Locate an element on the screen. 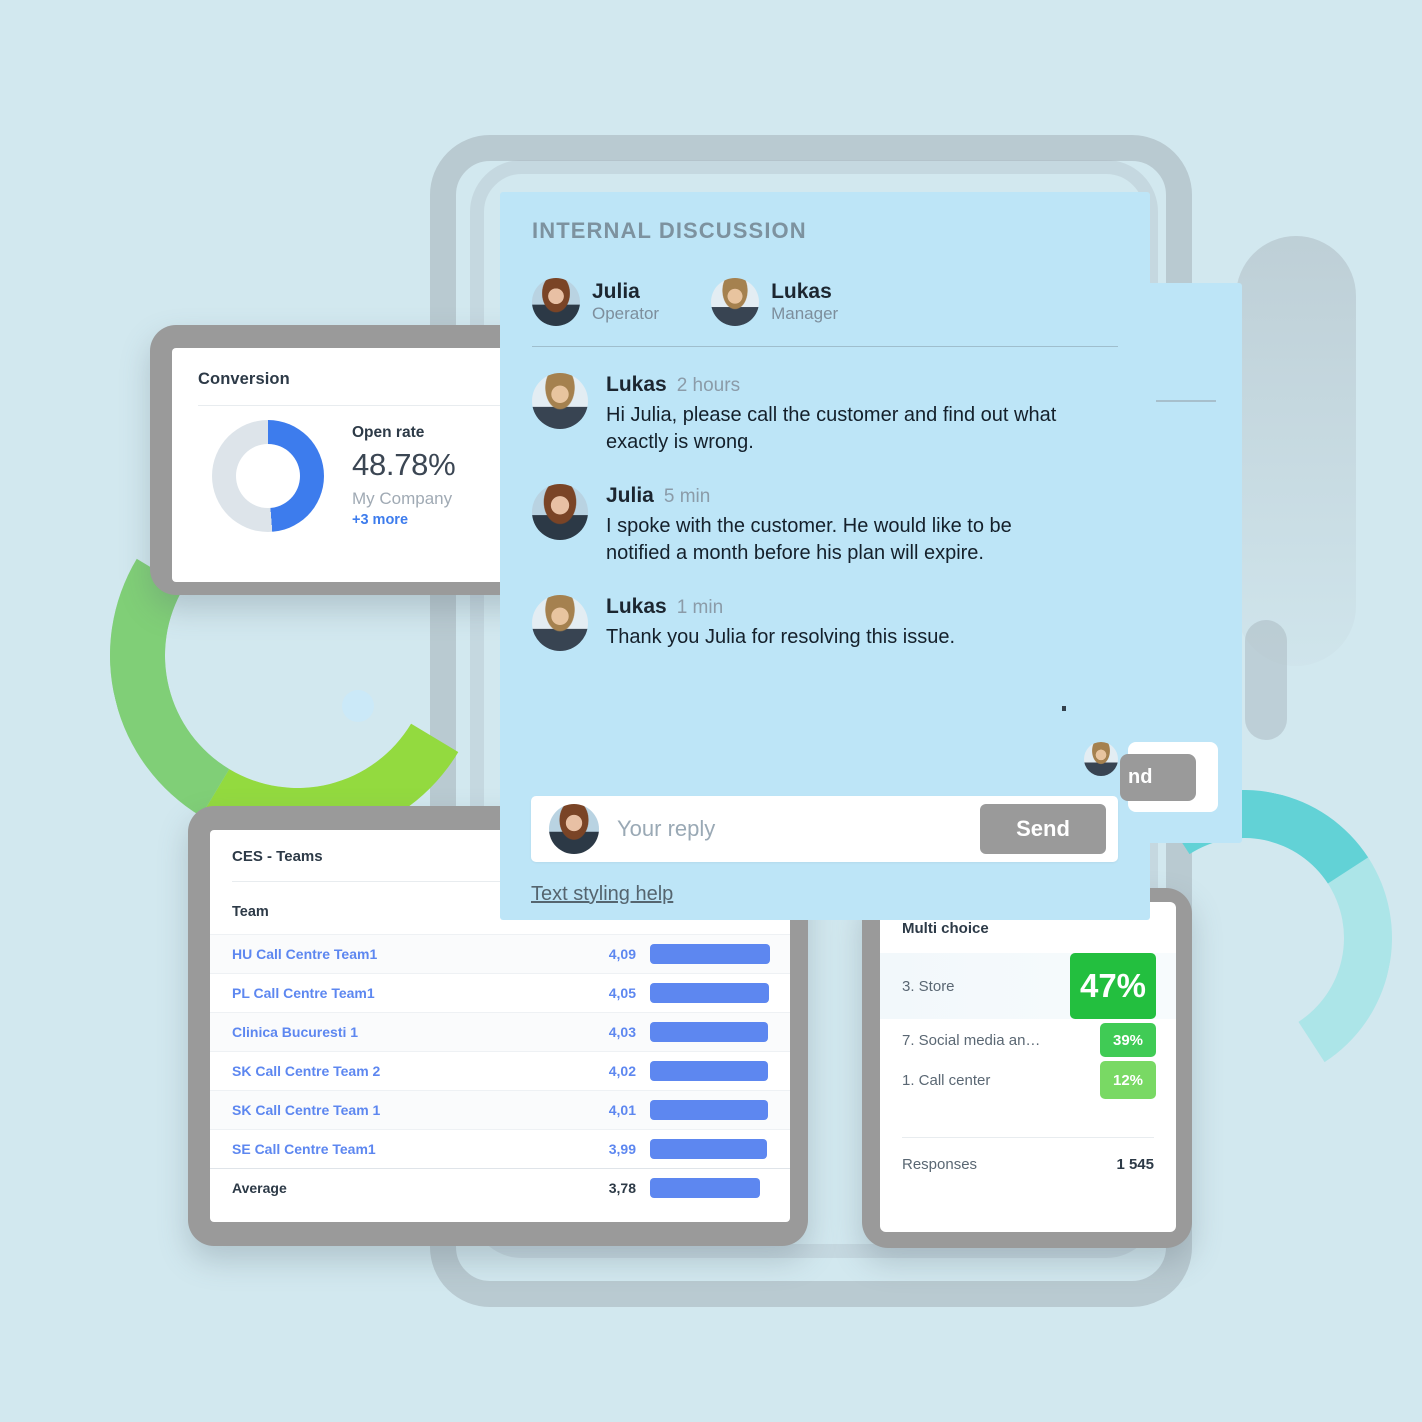  conversion-stats: Open rate 48.78% My Company +3 more is located at coordinates (404, 476).